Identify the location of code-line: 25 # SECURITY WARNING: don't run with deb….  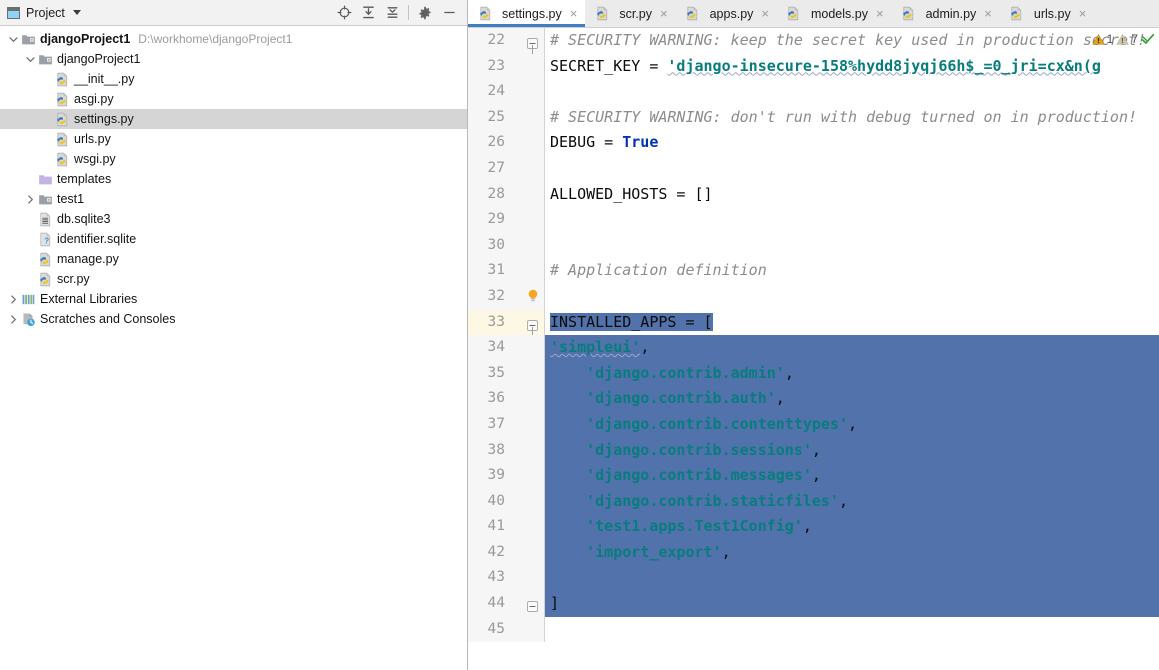
(813, 117).